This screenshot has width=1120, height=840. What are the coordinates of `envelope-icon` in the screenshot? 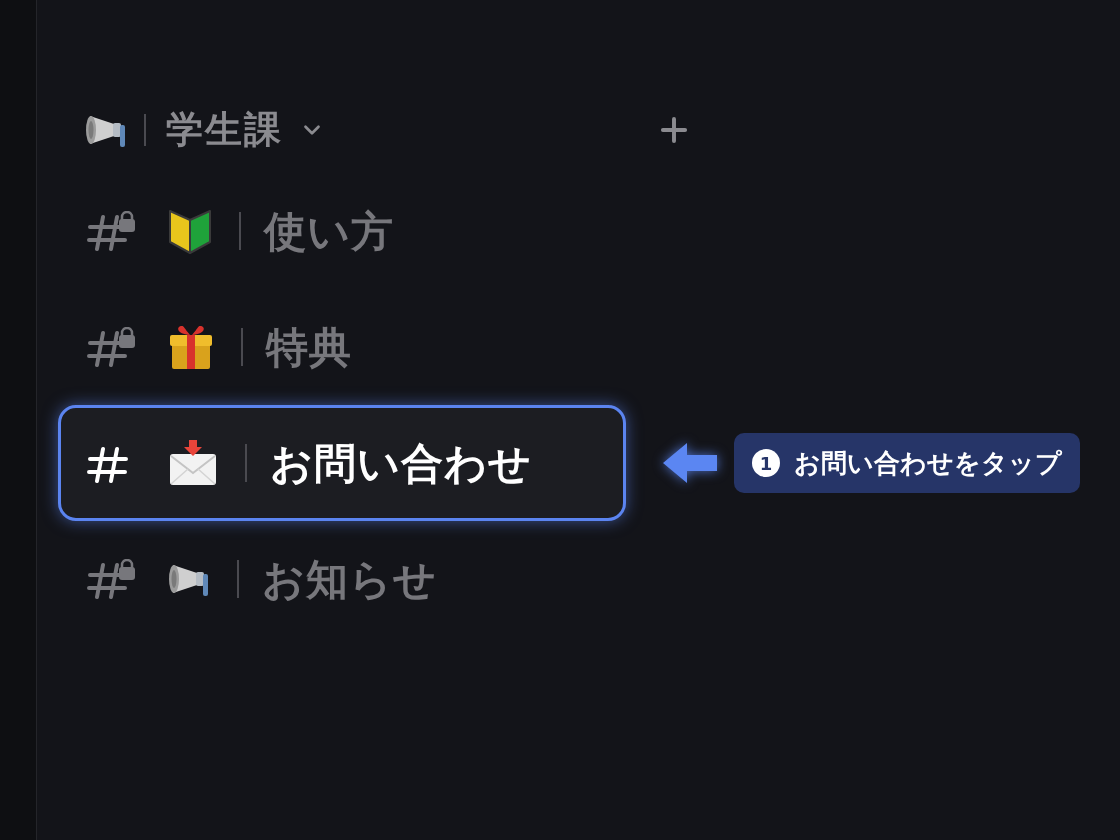 It's located at (193, 463).